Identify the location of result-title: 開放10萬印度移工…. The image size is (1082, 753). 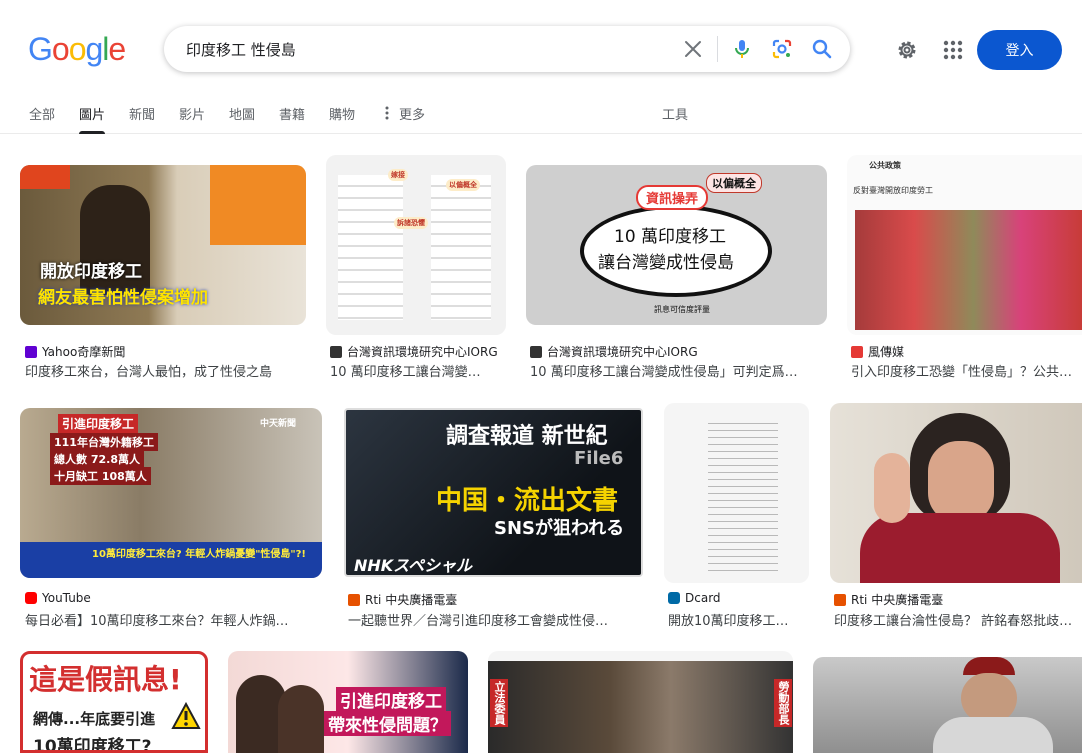
(738, 619).